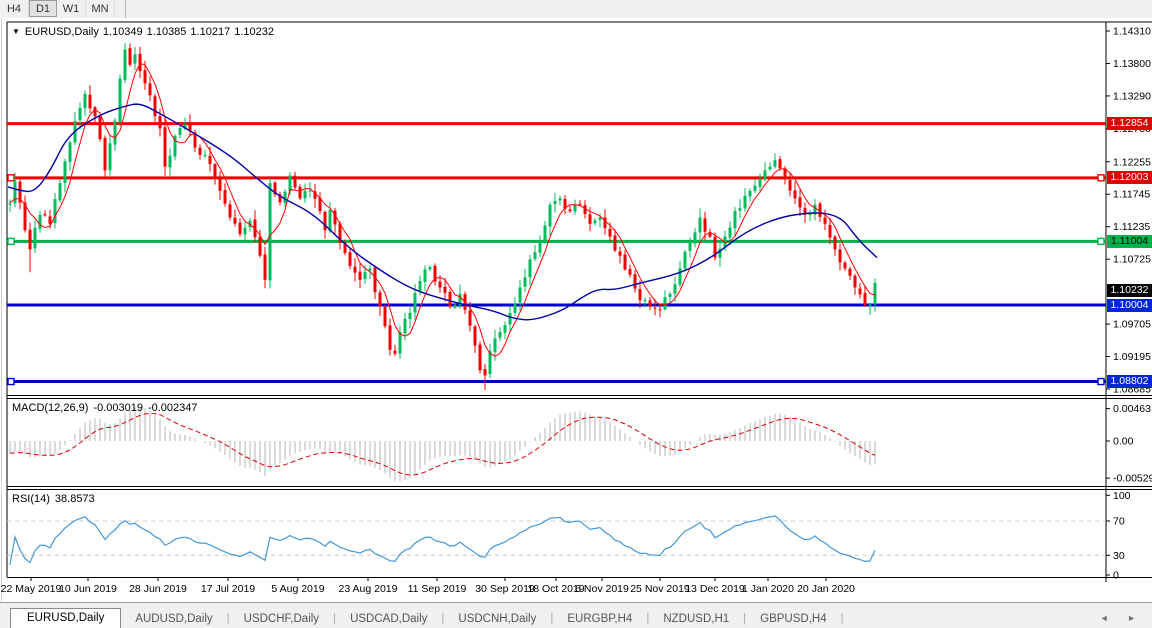 The height and width of the screenshot is (628, 1152). I want to click on chart-symbol-label: EURUSD,Daily, so click(61, 32).